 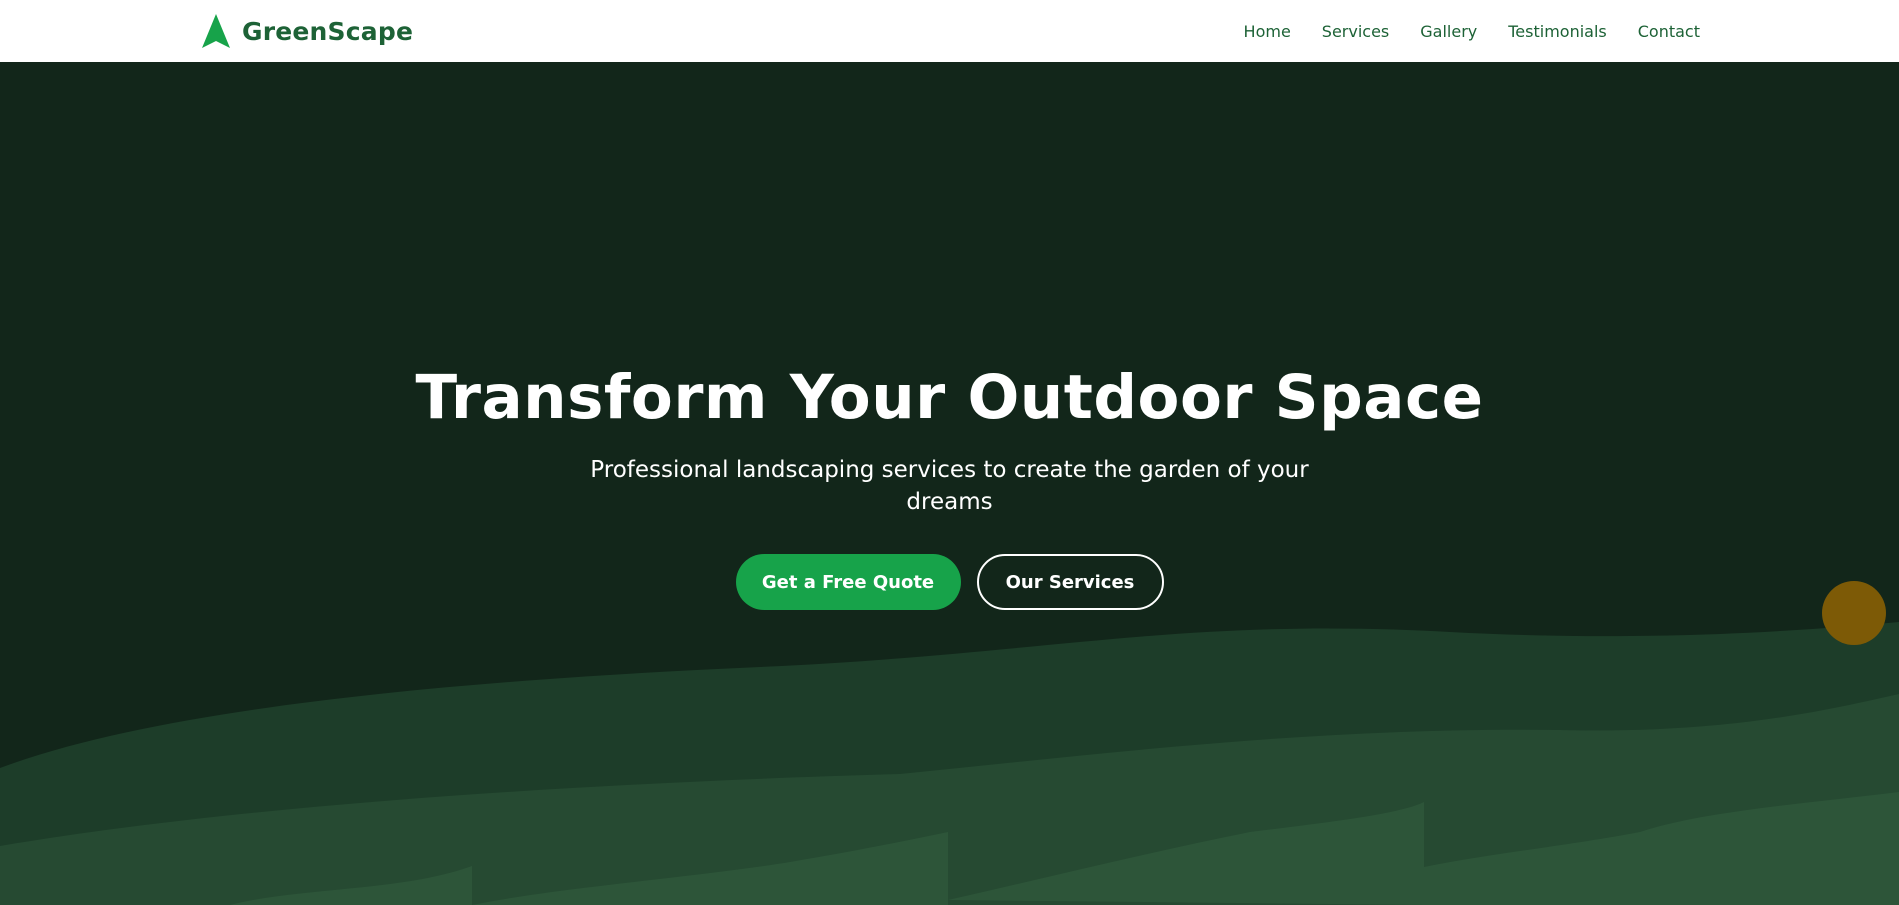 What do you see at coordinates (216, 31) in the screenshot?
I see `tree-icon` at bounding box center [216, 31].